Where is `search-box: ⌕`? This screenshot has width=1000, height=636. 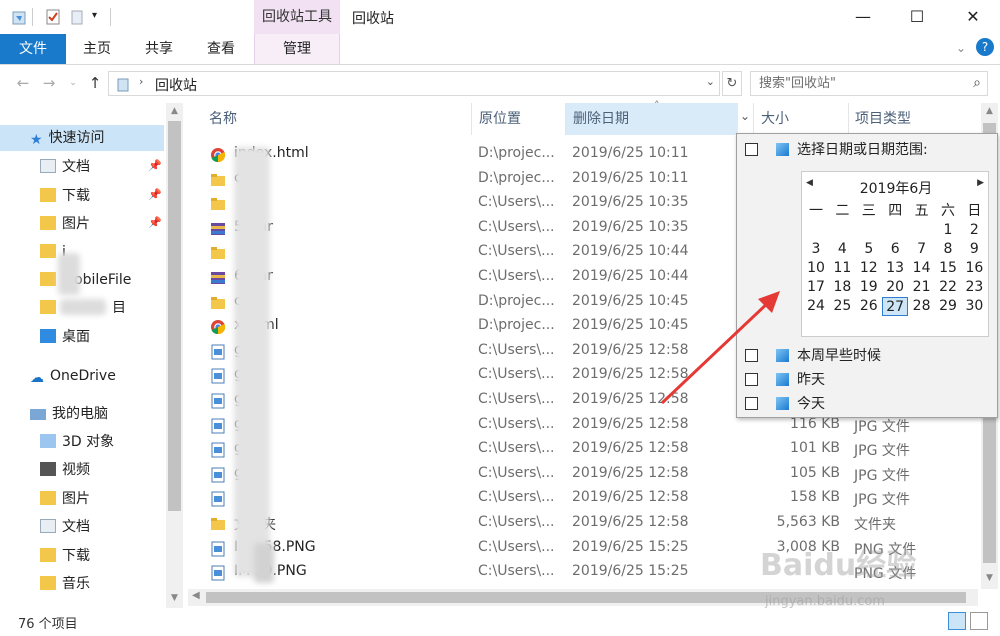 search-box: ⌕ is located at coordinates (869, 83).